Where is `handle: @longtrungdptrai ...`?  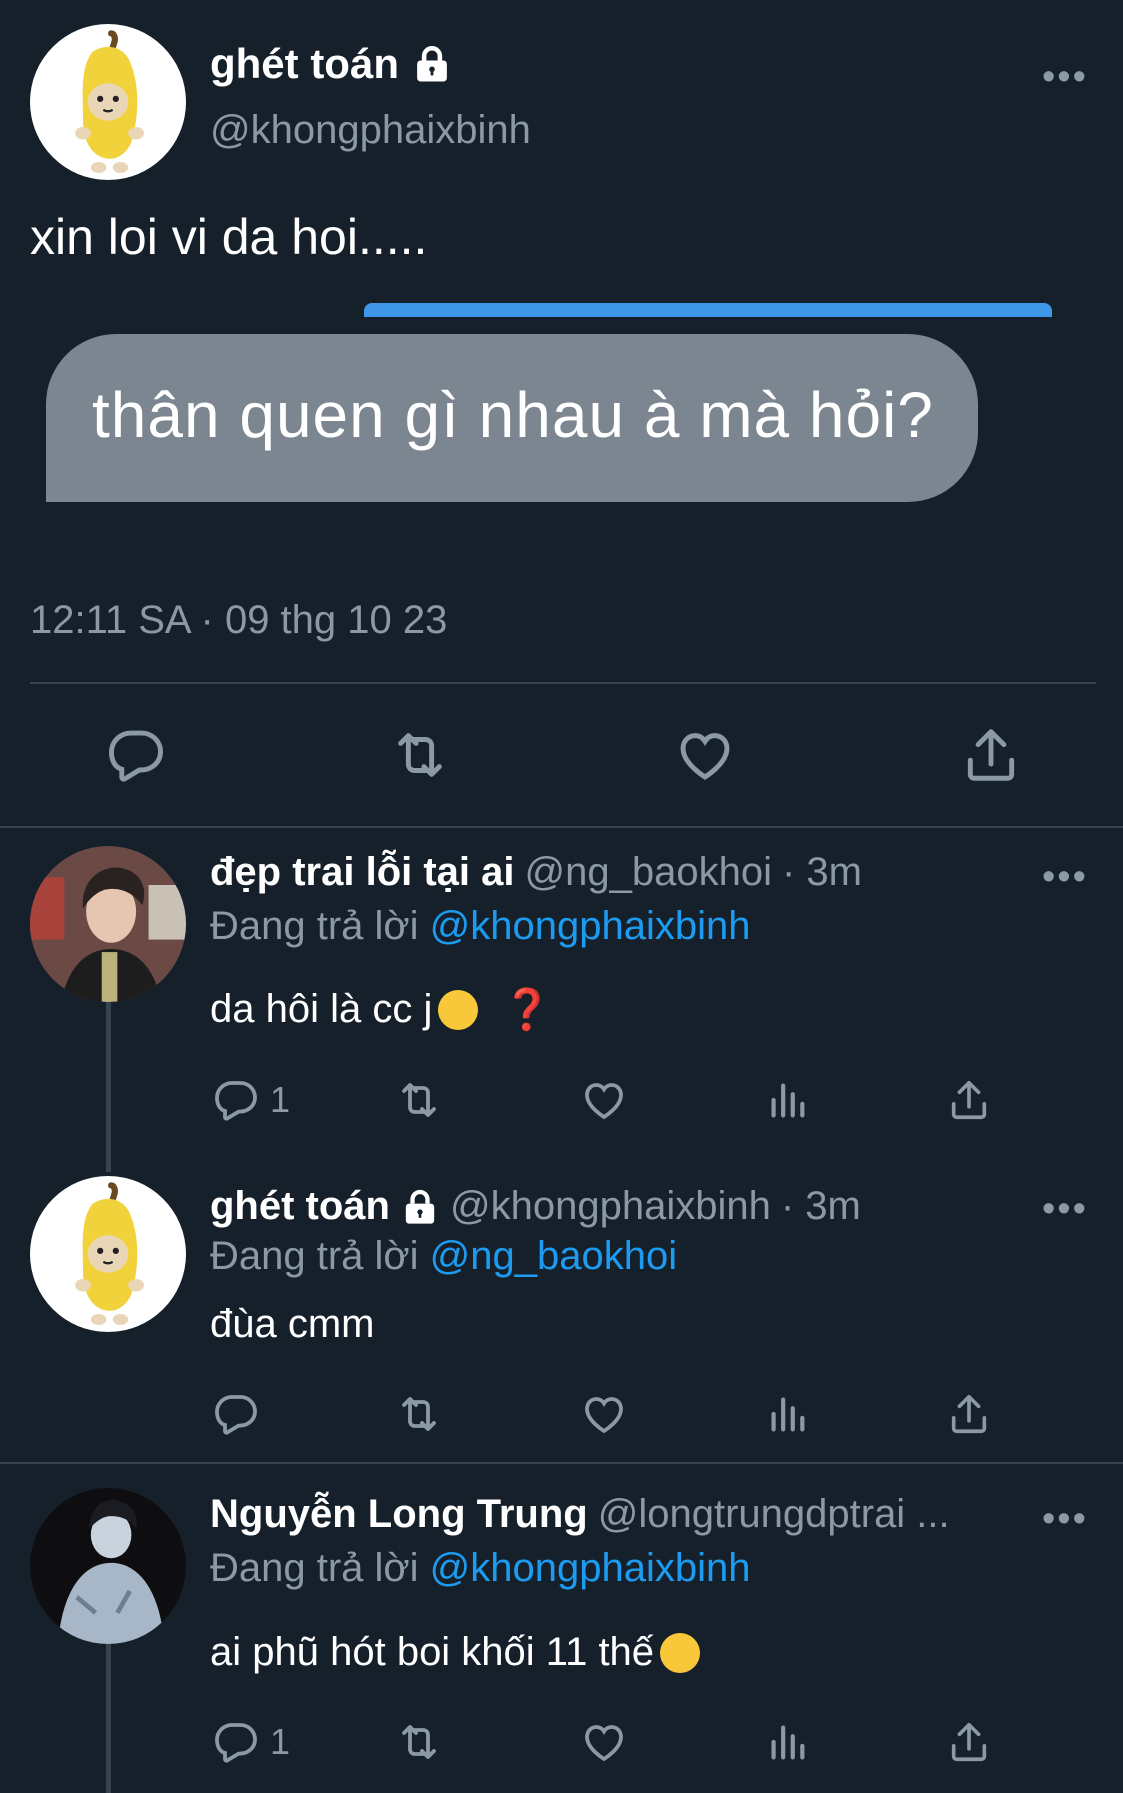
handle: @longtrungdptrai ... is located at coordinates (774, 1514).